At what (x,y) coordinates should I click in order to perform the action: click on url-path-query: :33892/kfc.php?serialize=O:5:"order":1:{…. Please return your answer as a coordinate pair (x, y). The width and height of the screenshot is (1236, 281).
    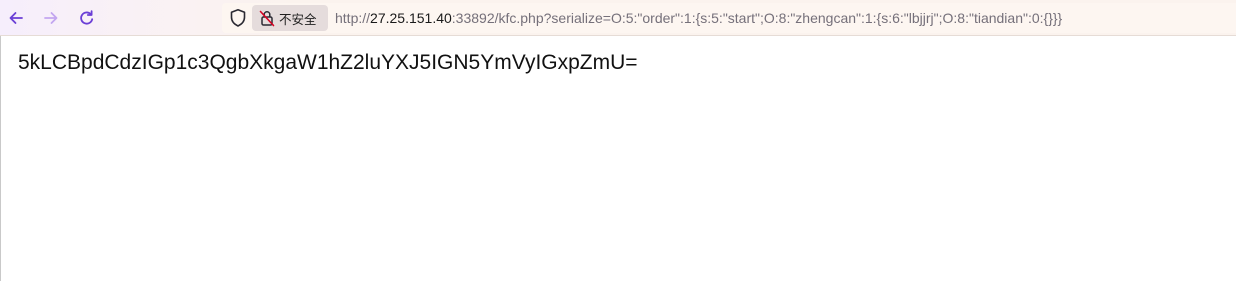
    Looking at the image, I should click on (757, 18).